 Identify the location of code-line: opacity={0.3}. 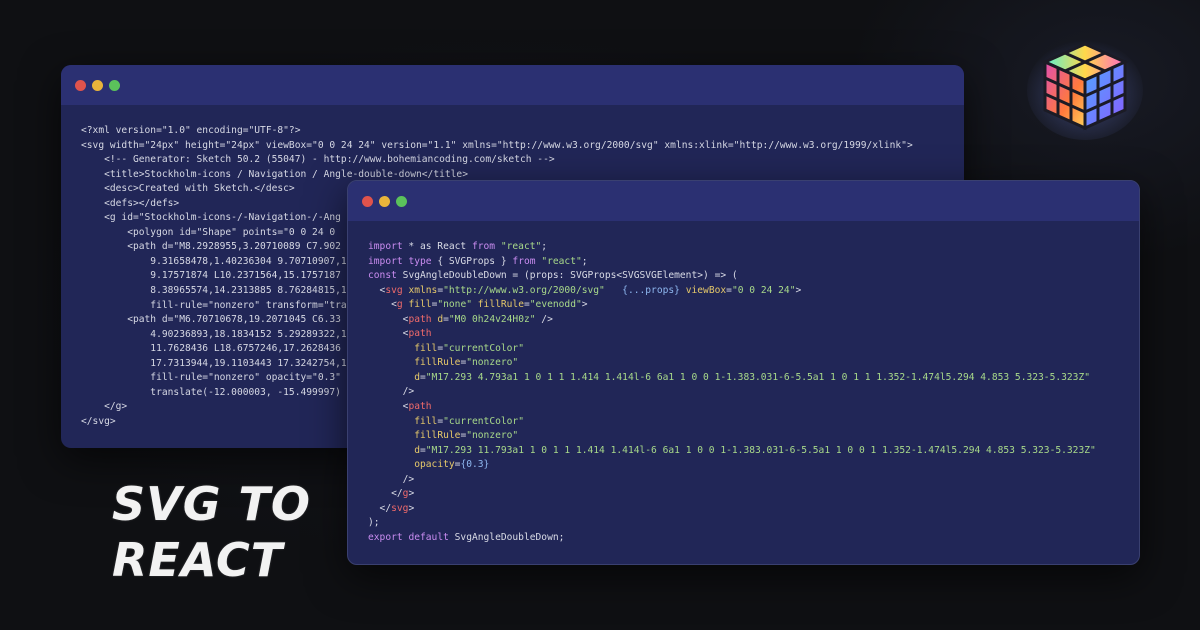
(452, 465).